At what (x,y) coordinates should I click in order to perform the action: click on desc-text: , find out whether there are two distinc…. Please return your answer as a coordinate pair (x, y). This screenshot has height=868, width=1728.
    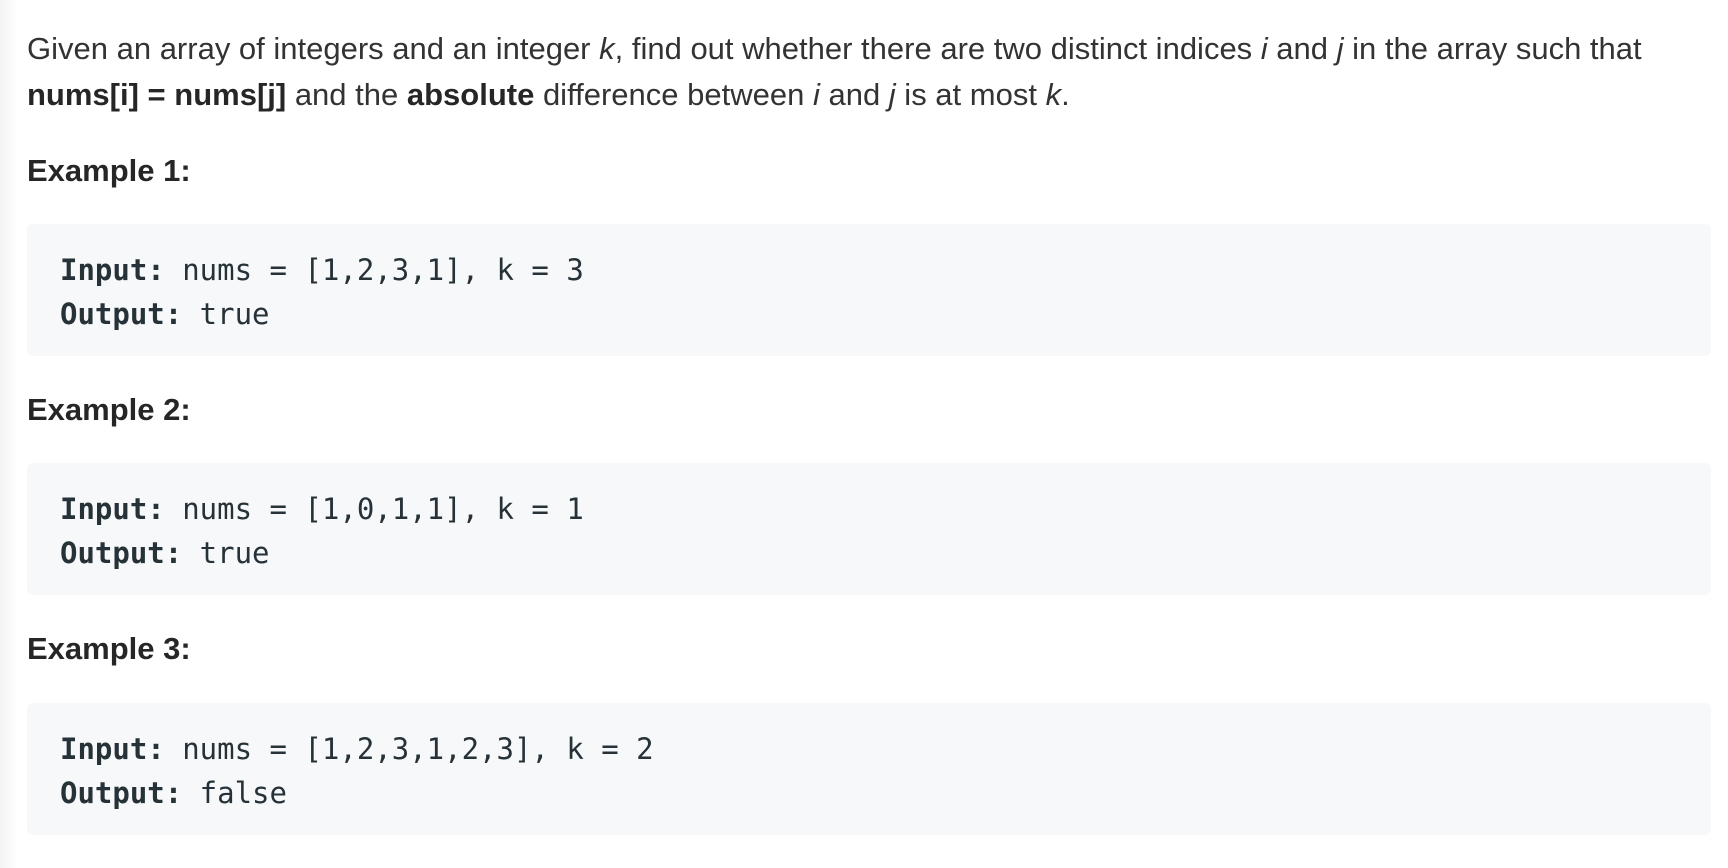
    Looking at the image, I should click on (937, 48).